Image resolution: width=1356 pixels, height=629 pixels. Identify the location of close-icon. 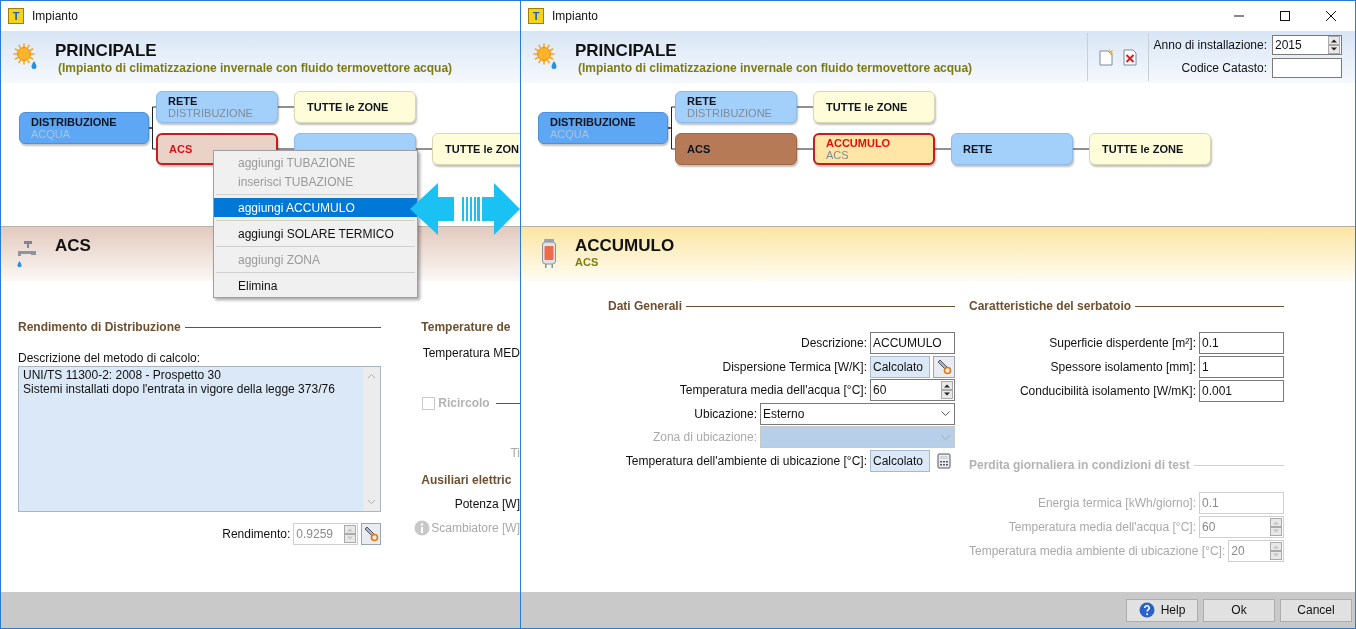
(1331, 16).